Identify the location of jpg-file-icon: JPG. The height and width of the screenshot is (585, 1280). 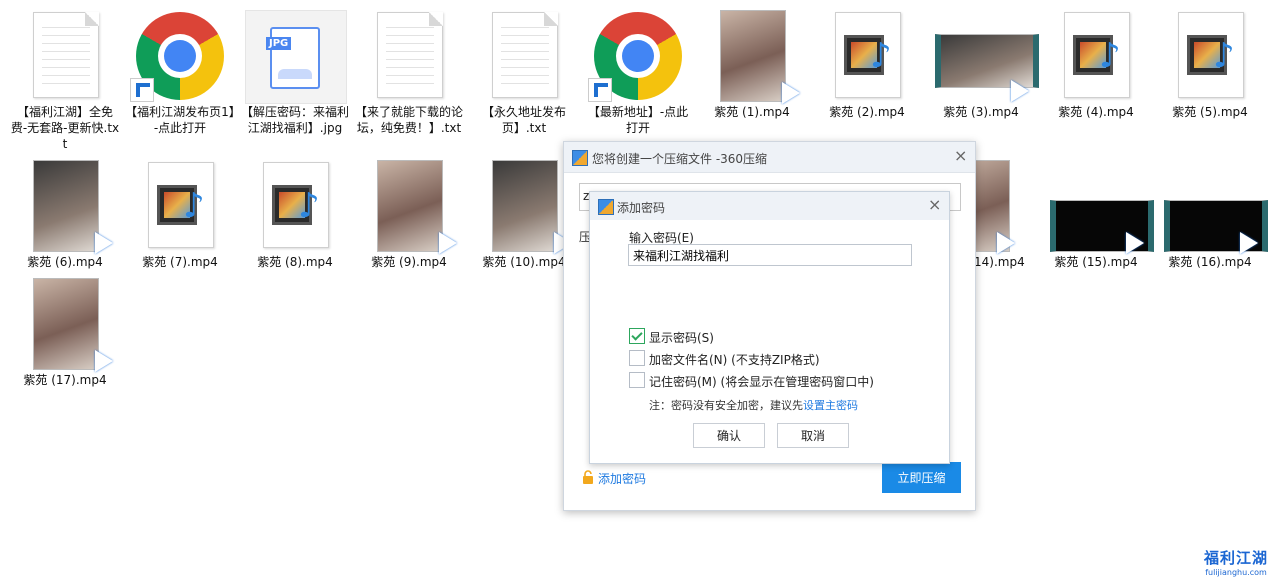
(296, 57).